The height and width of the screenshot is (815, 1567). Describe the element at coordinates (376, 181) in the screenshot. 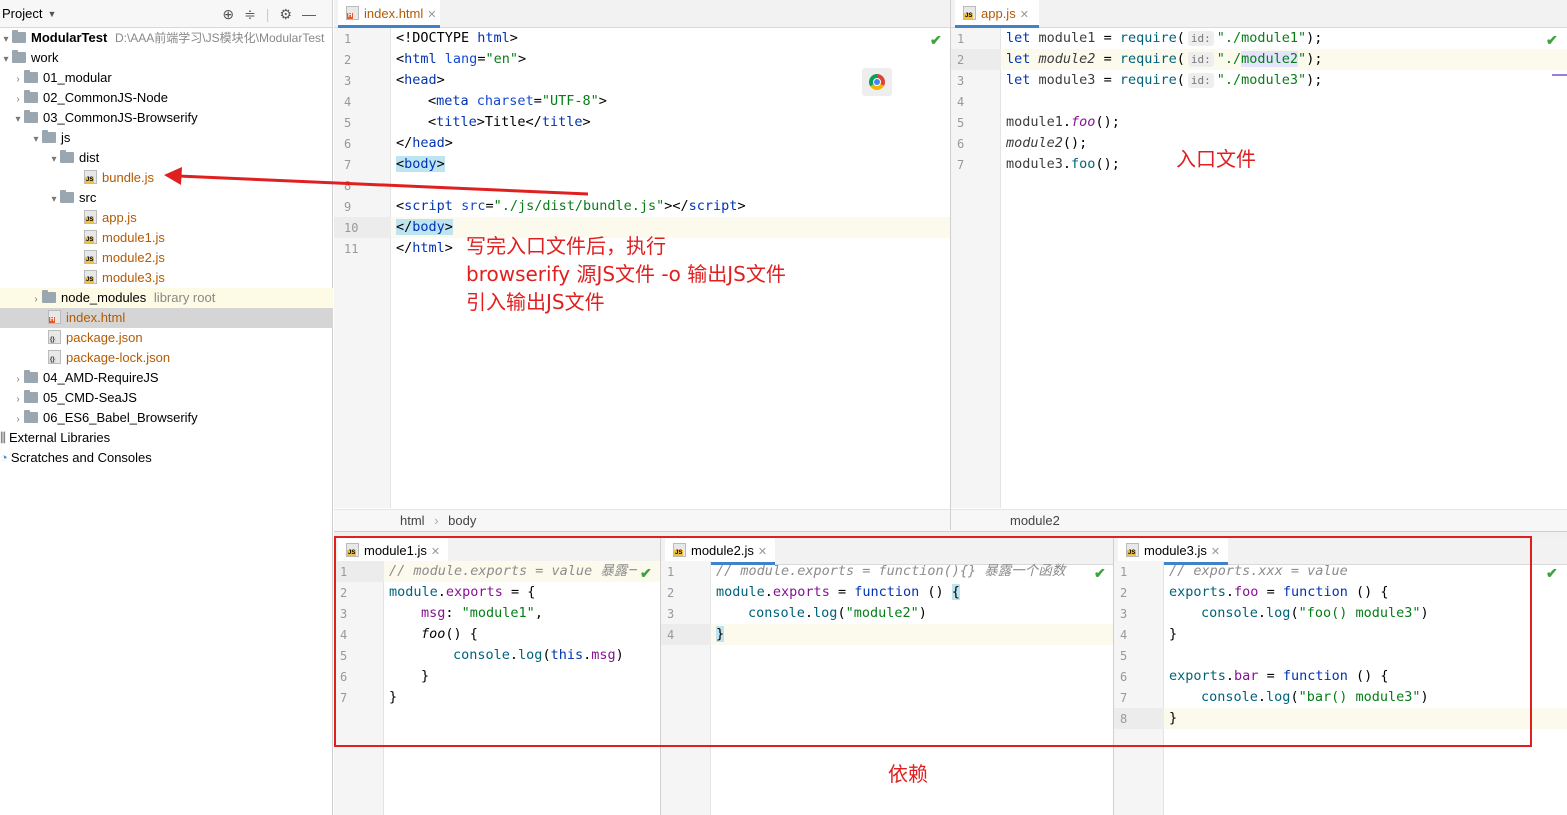

I see `annotation-arrow` at that location.